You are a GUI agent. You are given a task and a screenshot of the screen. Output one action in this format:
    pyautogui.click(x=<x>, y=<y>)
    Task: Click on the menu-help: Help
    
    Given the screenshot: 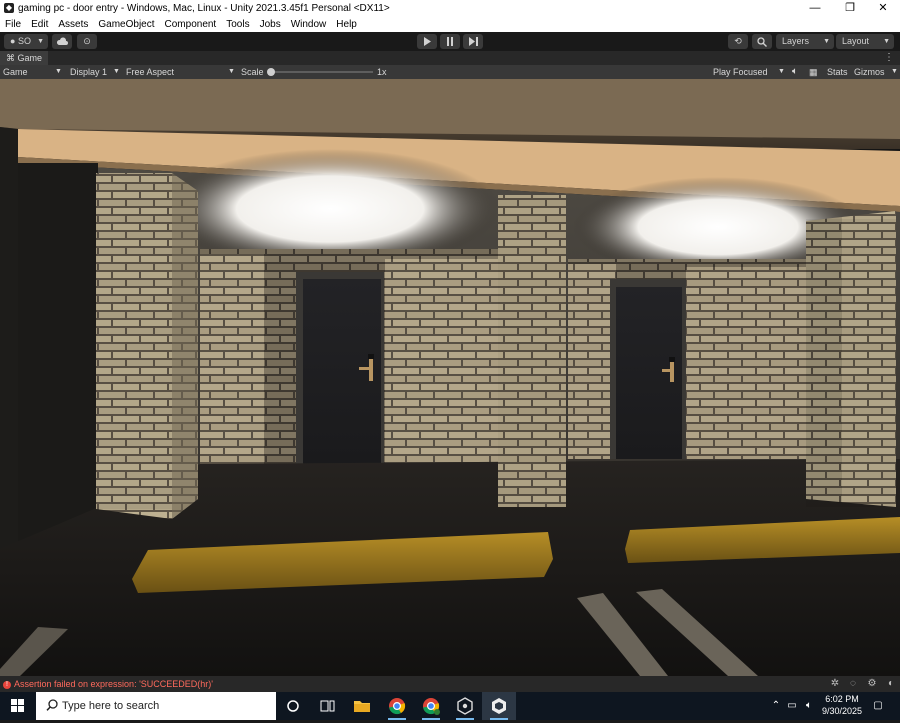 What is the action you would take?
    pyautogui.click(x=346, y=24)
    